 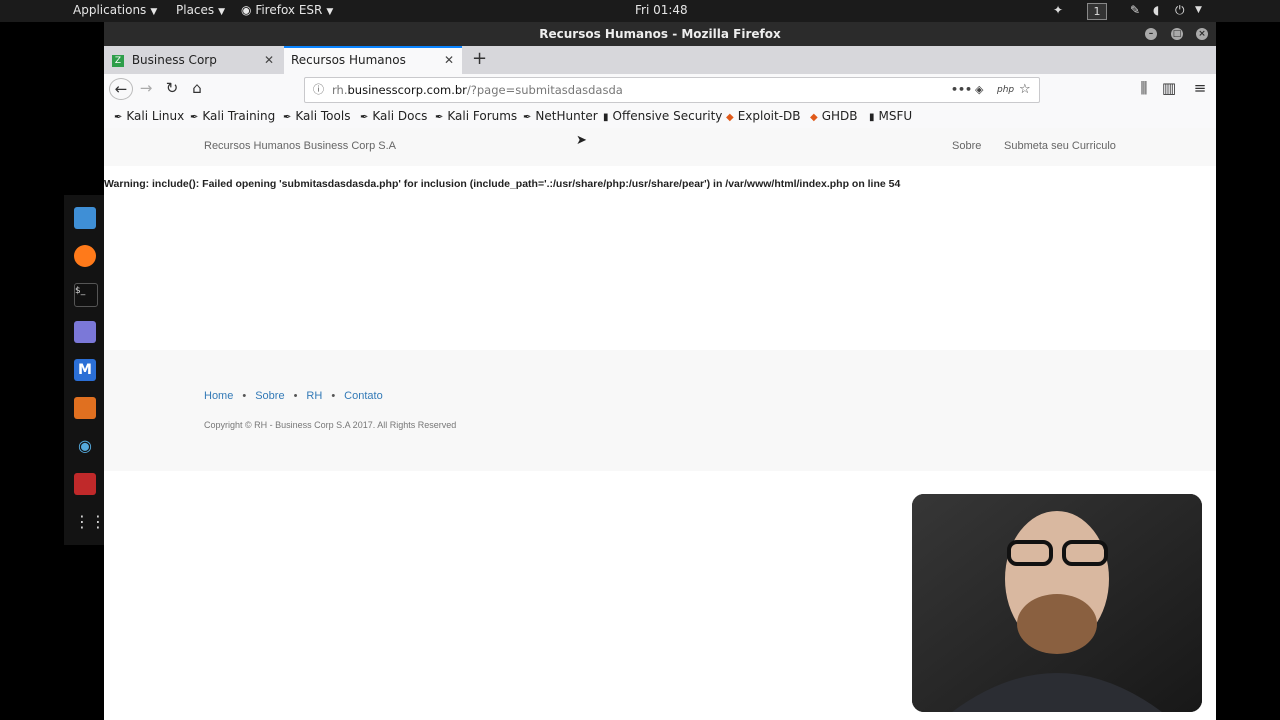 I want to click on forward-icon: →, so click(x=146, y=88).